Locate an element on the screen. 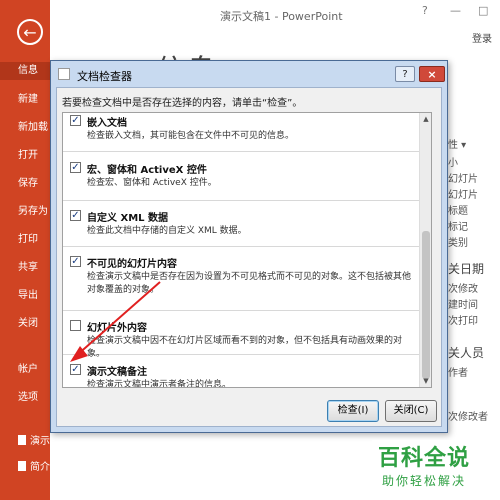 The image size is (500, 500). watermark-title: 百科全说 is located at coordinates (424, 458).